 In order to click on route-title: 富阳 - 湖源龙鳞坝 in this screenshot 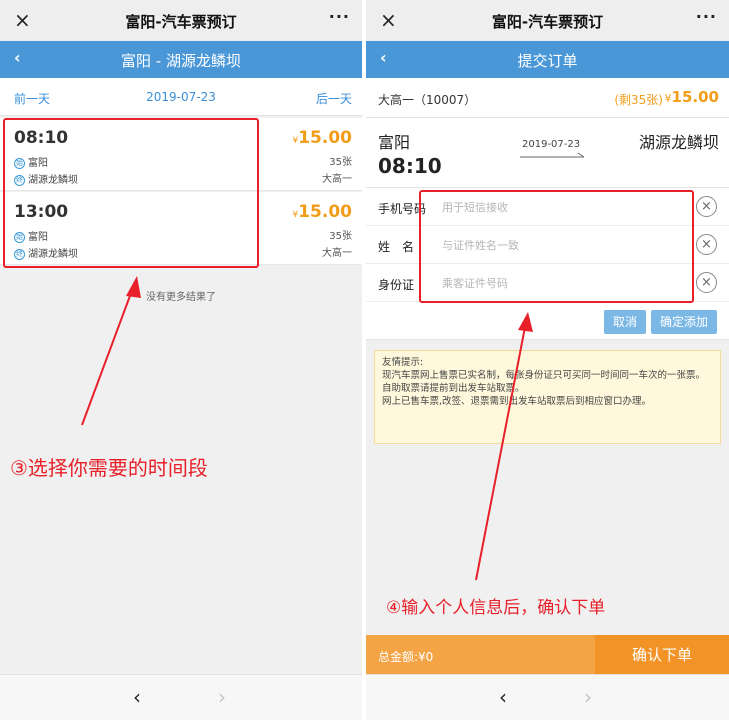, I will do `click(181, 61)`.